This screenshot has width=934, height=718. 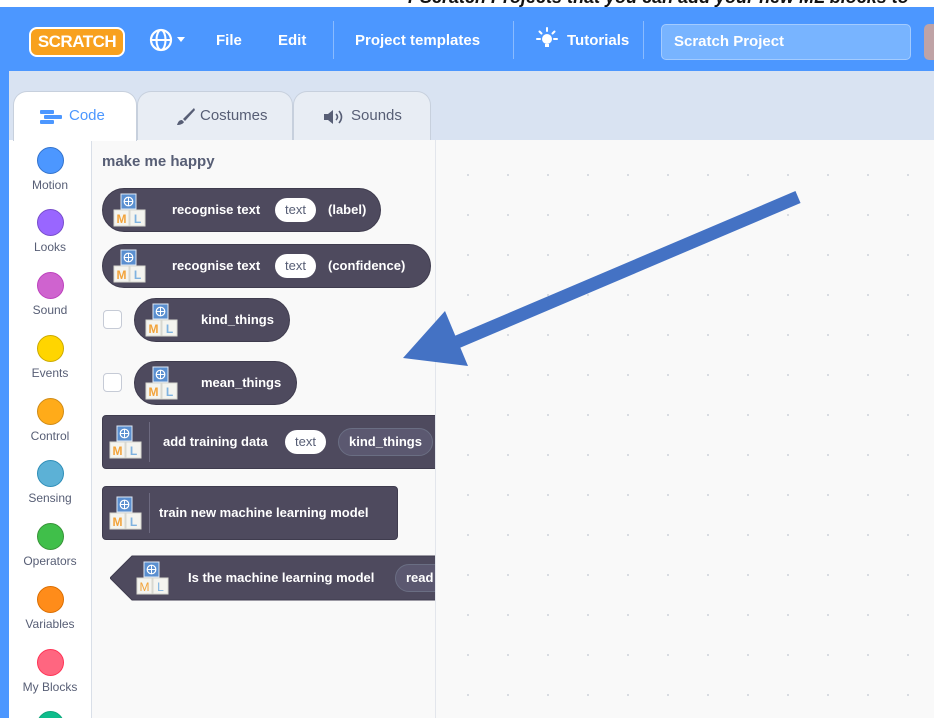 What do you see at coordinates (112, 382) in the screenshot?
I see `mean-things-checkbox` at bounding box center [112, 382].